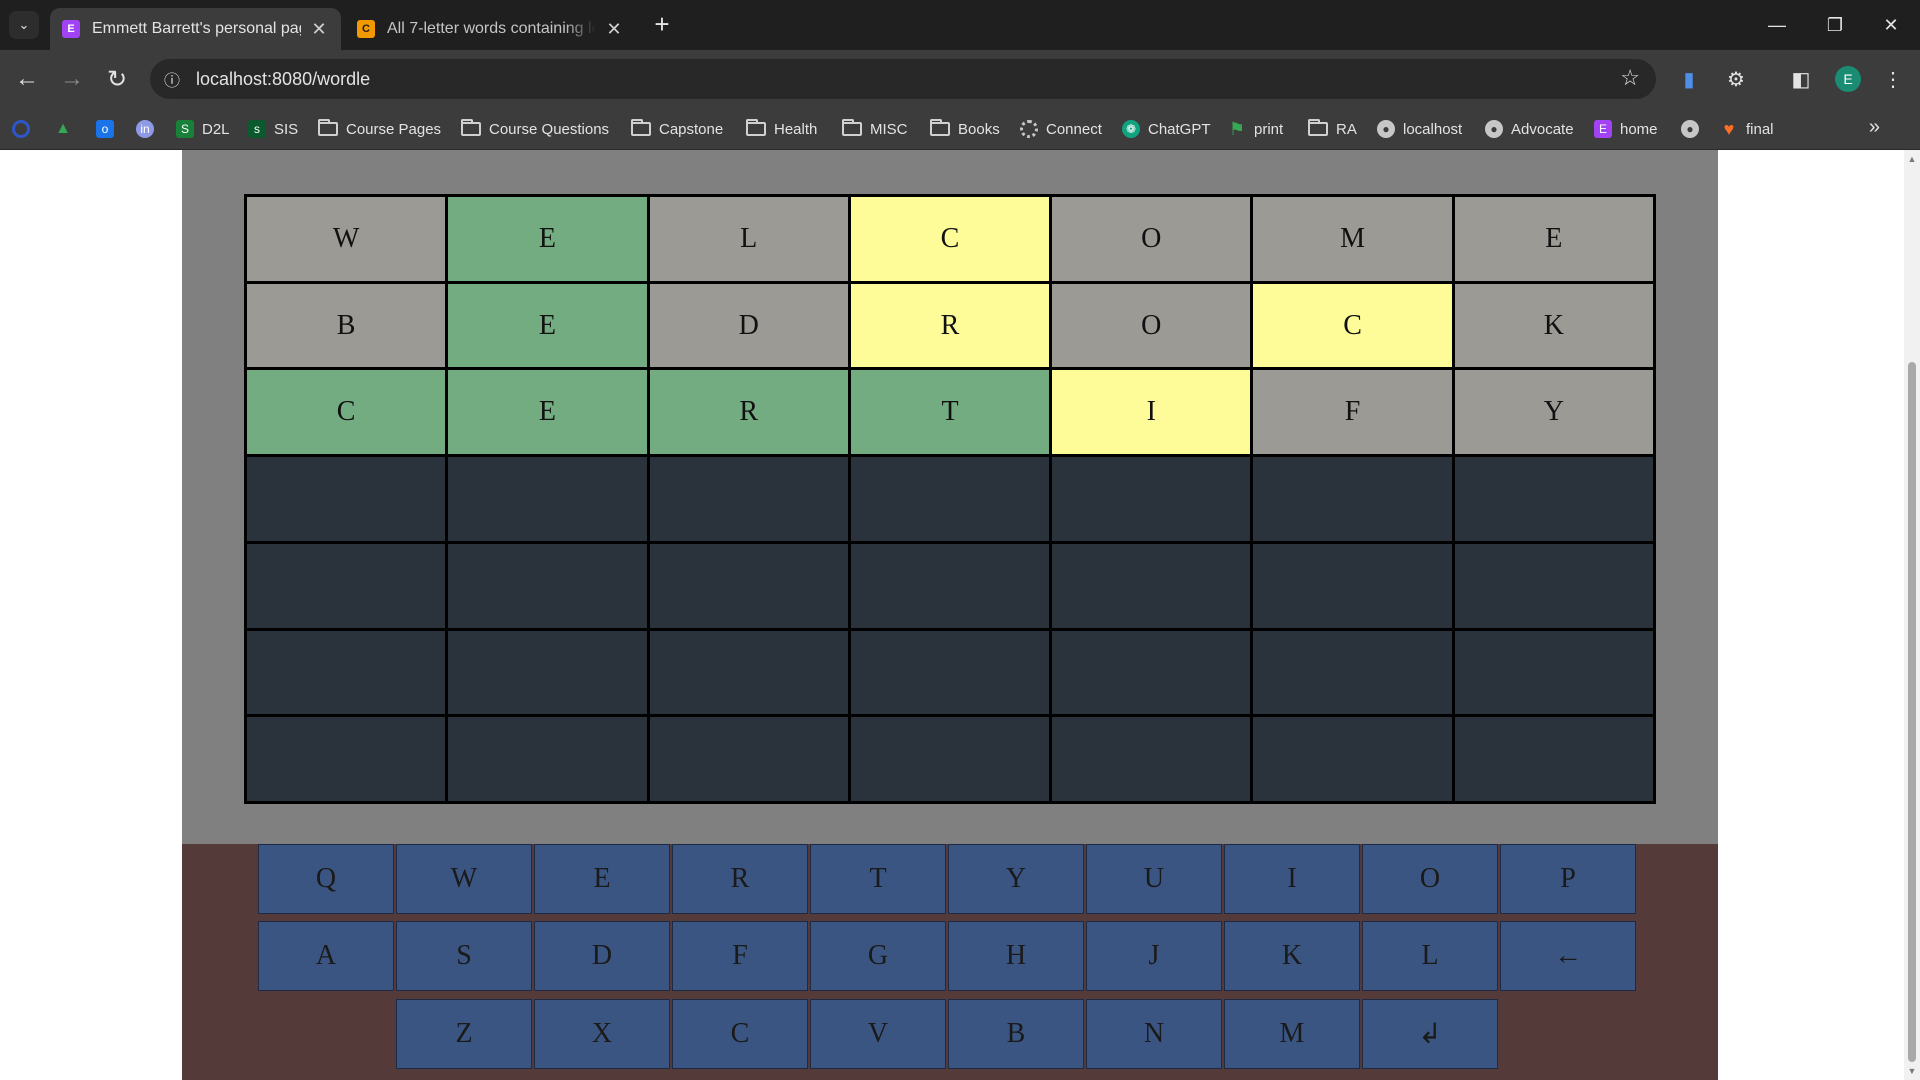  Describe the element at coordinates (1016, 956) in the screenshot. I see `key-h: H` at that location.